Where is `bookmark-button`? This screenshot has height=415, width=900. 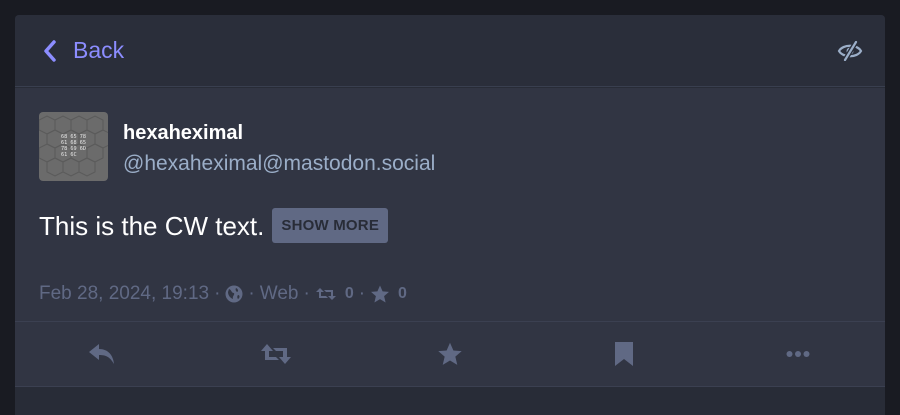
bookmark-button is located at coordinates (624, 354).